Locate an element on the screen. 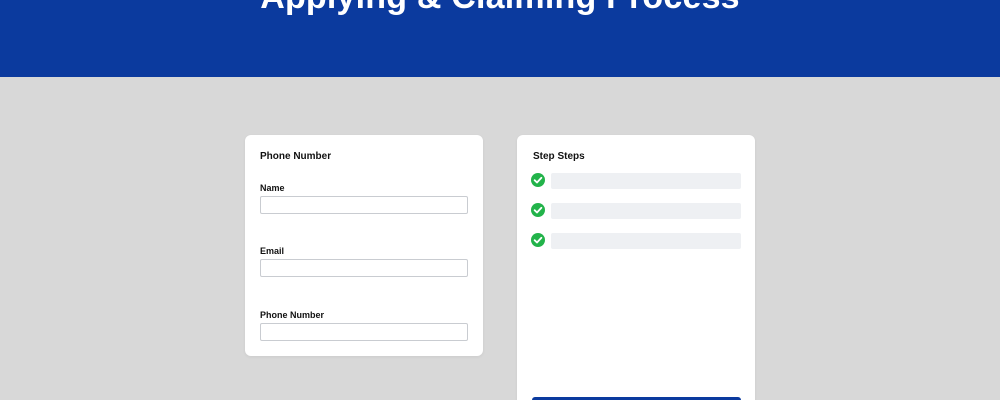 The height and width of the screenshot is (400, 1000). name-label: Name is located at coordinates (272, 188).